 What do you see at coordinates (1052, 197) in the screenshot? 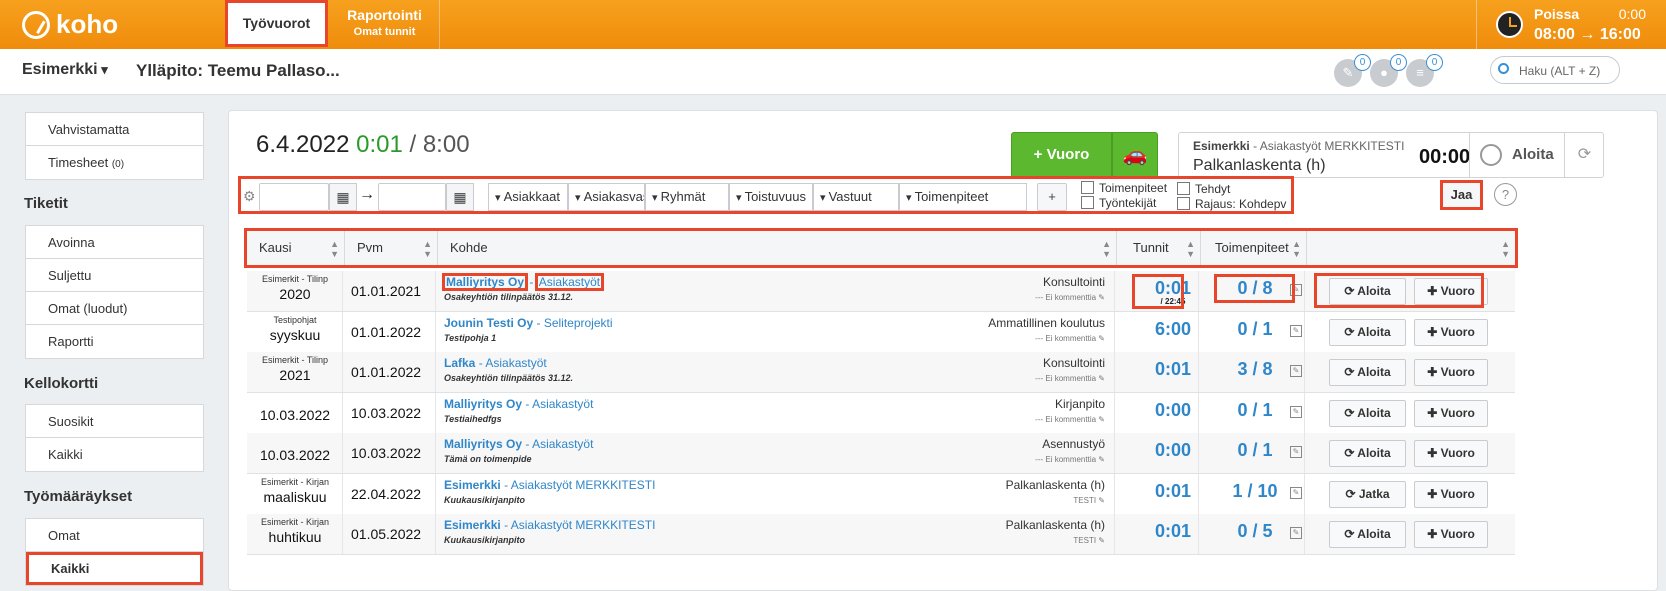
I see `add-filter-button: +` at bounding box center [1052, 197].